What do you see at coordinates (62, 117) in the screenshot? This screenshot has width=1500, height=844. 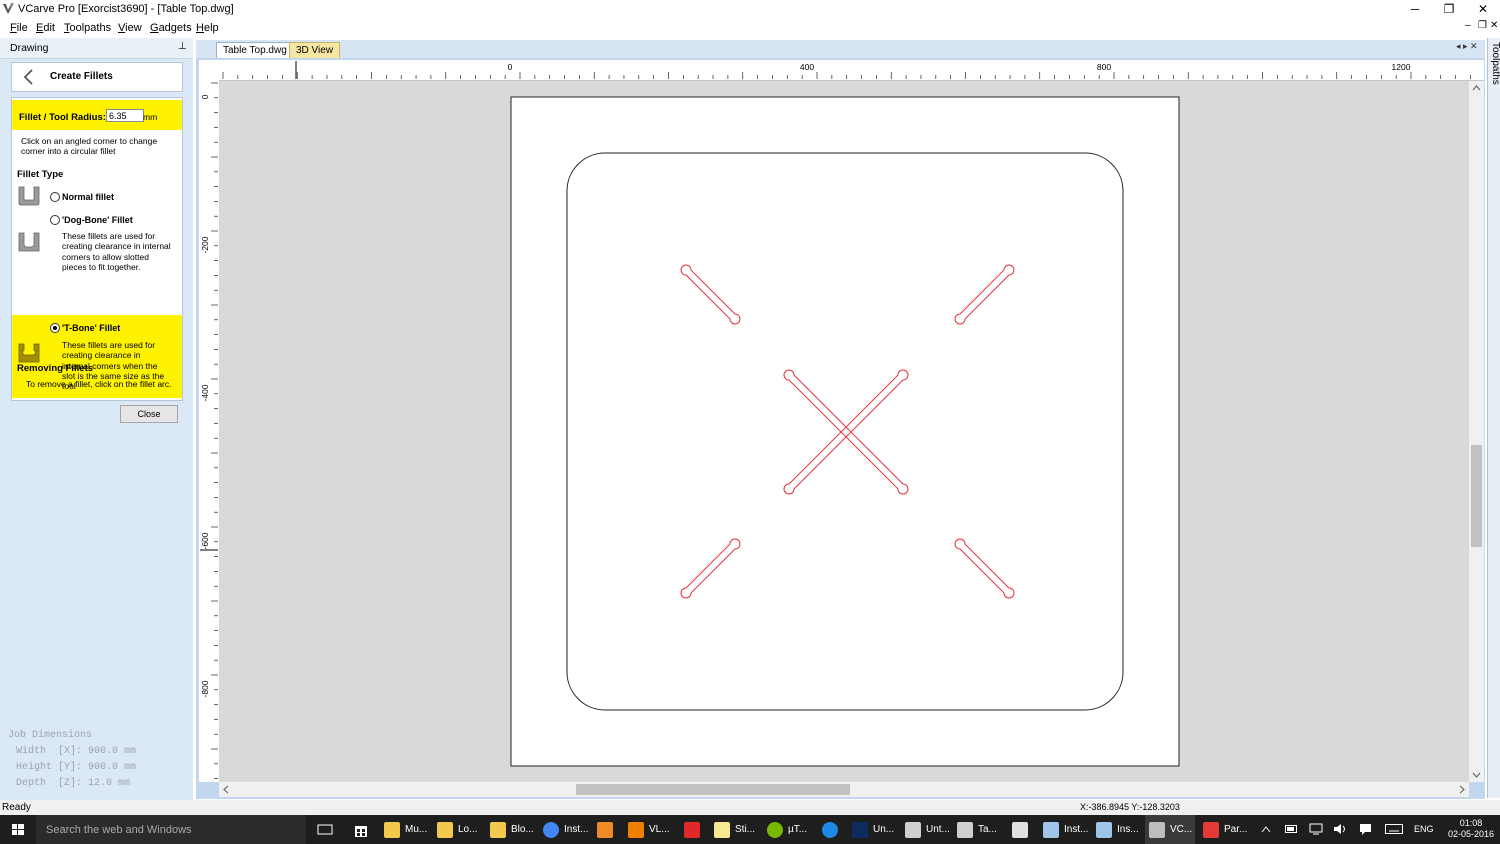 I see `radius-label: Fillet / Tool Radius:` at bounding box center [62, 117].